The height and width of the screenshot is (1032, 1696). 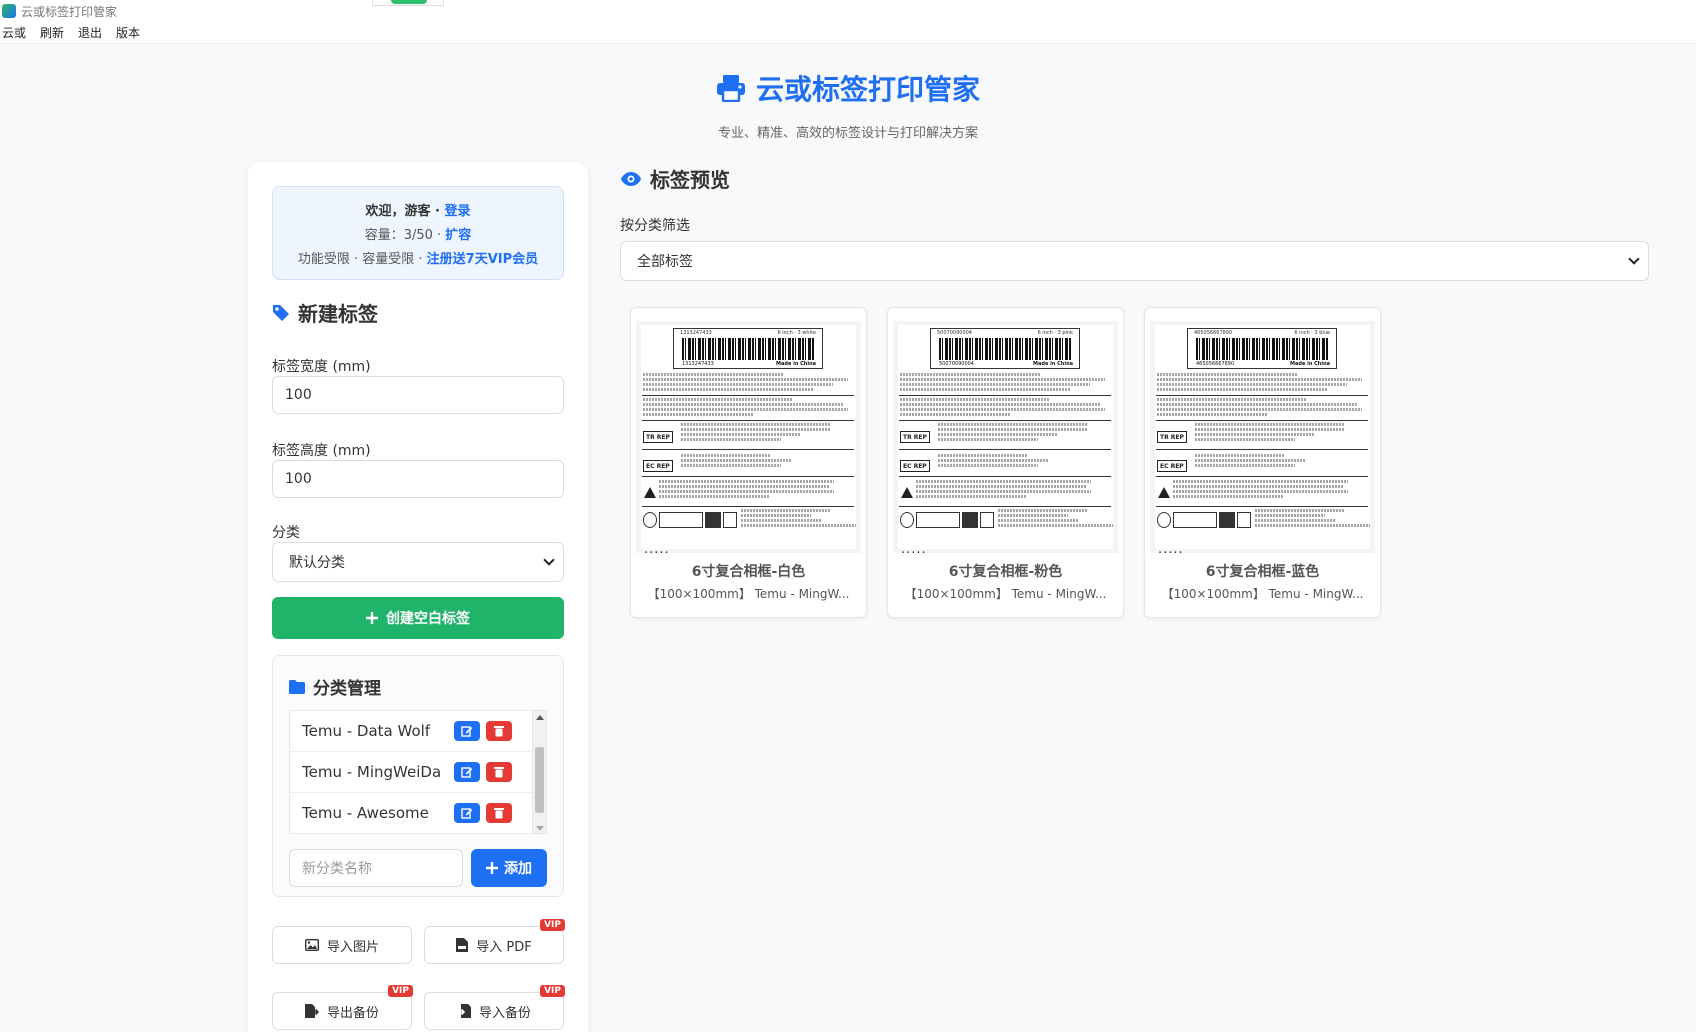 I want to click on create-blank-label-button: 创建空白标签, so click(x=418, y=618).